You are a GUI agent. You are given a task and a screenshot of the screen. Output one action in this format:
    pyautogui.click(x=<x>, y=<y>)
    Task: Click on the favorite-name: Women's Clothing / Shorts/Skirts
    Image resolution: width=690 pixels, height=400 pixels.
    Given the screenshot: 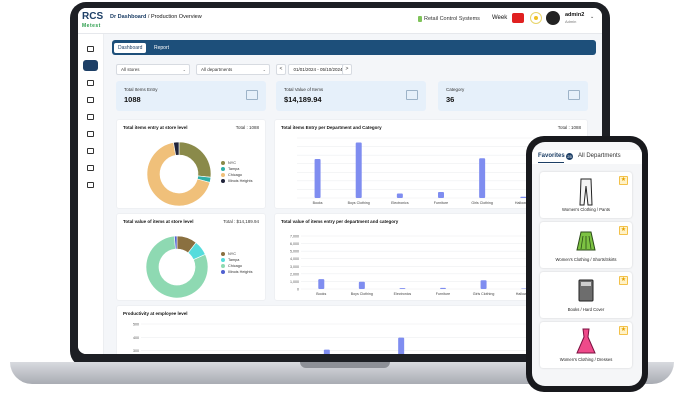 What is the action you would take?
    pyautogui.click(x=586, y=259)
    